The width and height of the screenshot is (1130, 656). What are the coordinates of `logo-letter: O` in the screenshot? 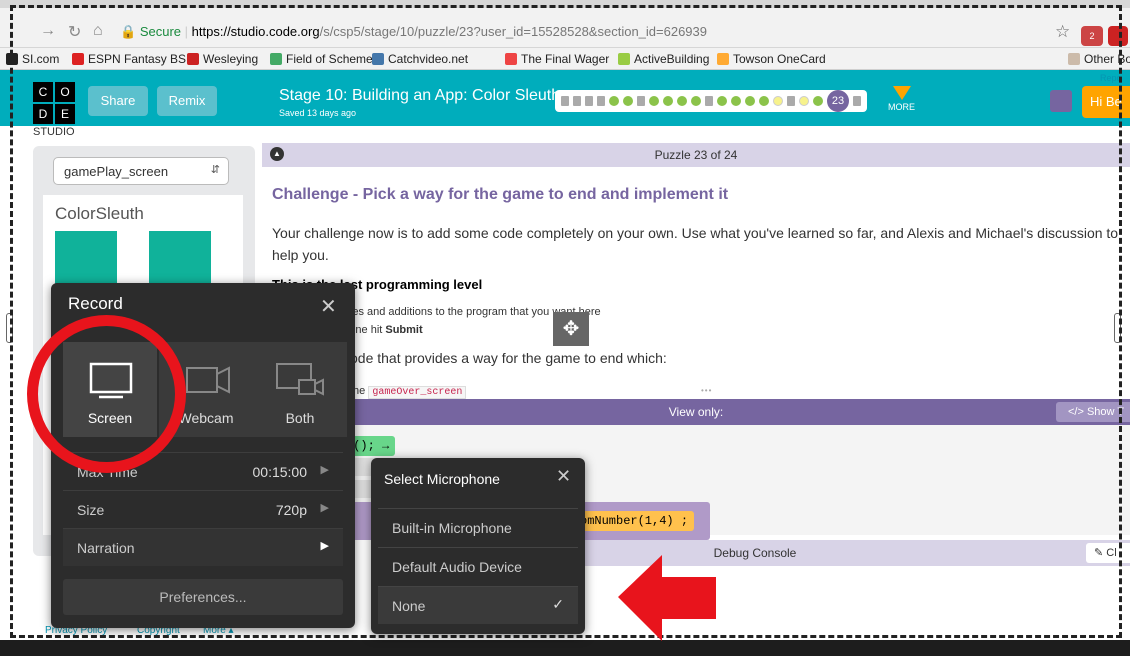 It's located at (65, 92).